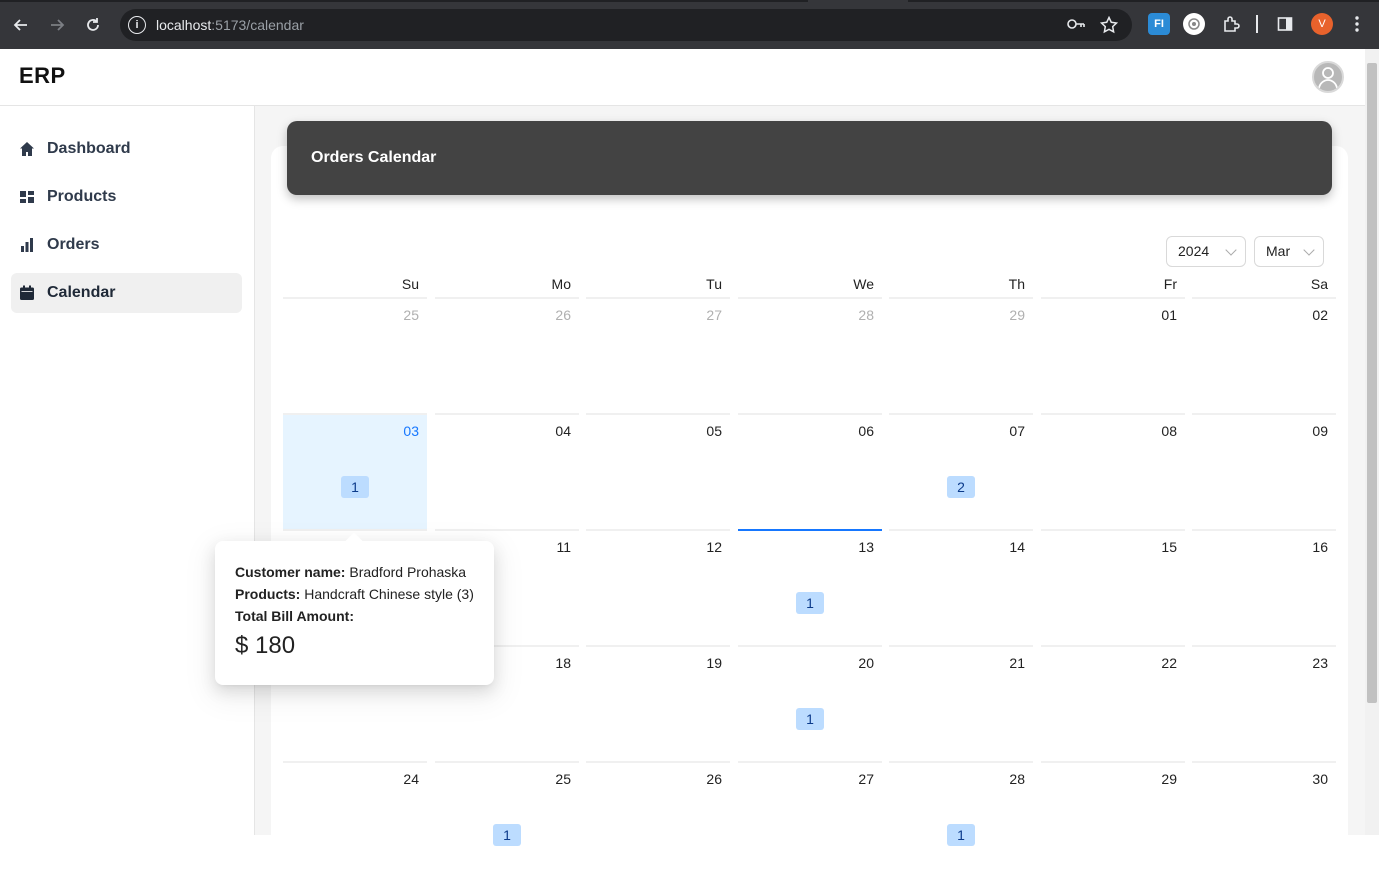 The height and width of the screenshot is (877, 1379). I want to click on password-key-icon, so click(1076, 26).